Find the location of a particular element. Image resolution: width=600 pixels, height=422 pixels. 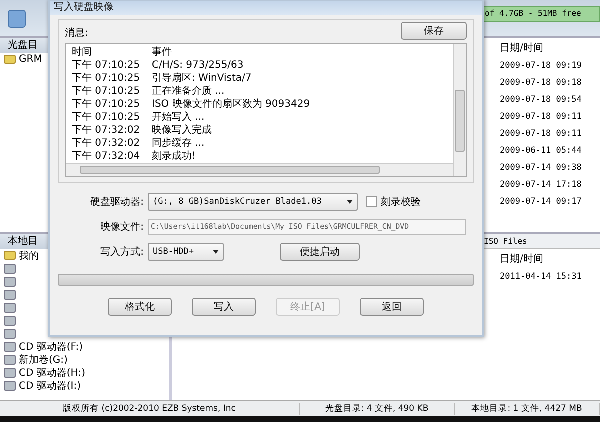

status-text: 光盘目录: 4 文件, 490 KB is located at coordinates (377, 408).